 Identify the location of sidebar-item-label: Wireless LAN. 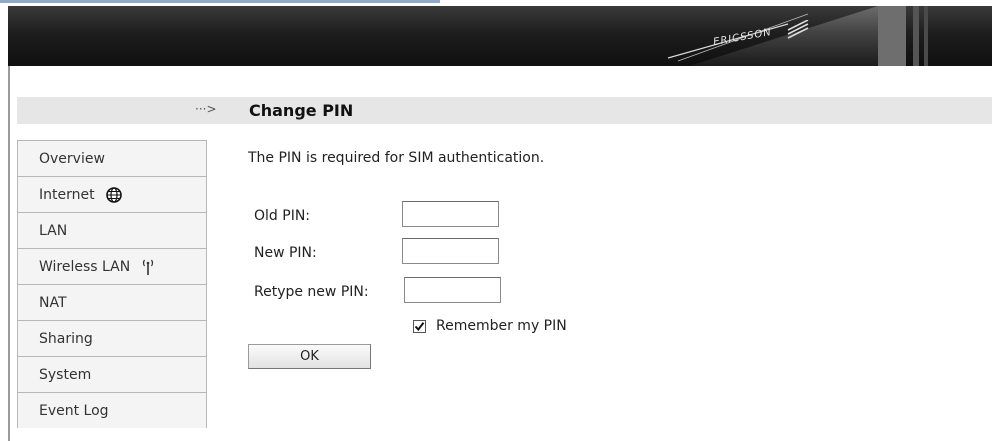
(85, 266).